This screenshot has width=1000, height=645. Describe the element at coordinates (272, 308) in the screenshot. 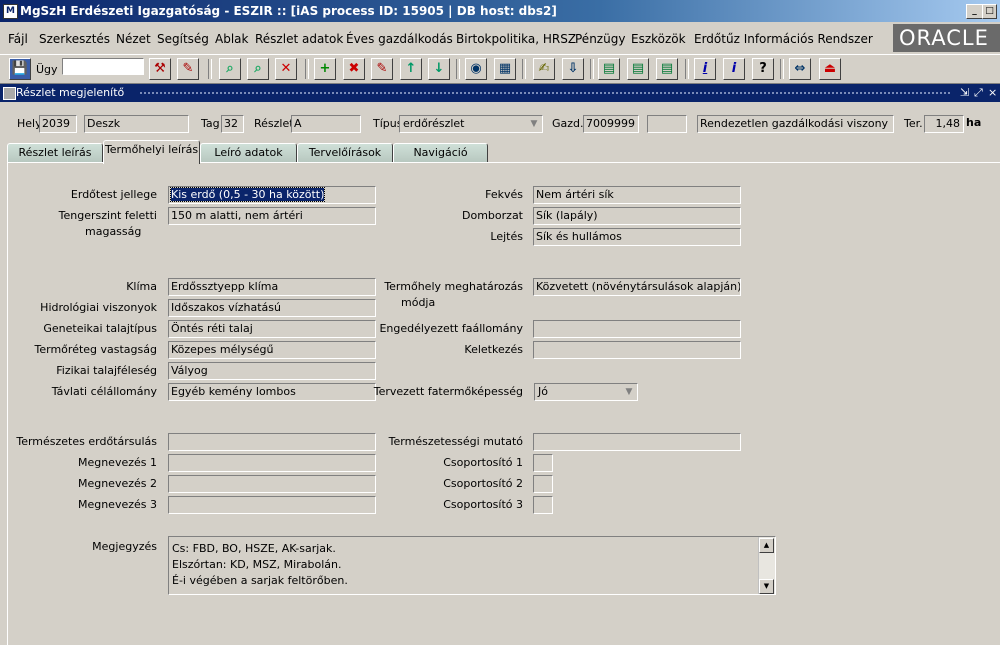

I see `hidro-field: Időszakos vízhatású` at that location.